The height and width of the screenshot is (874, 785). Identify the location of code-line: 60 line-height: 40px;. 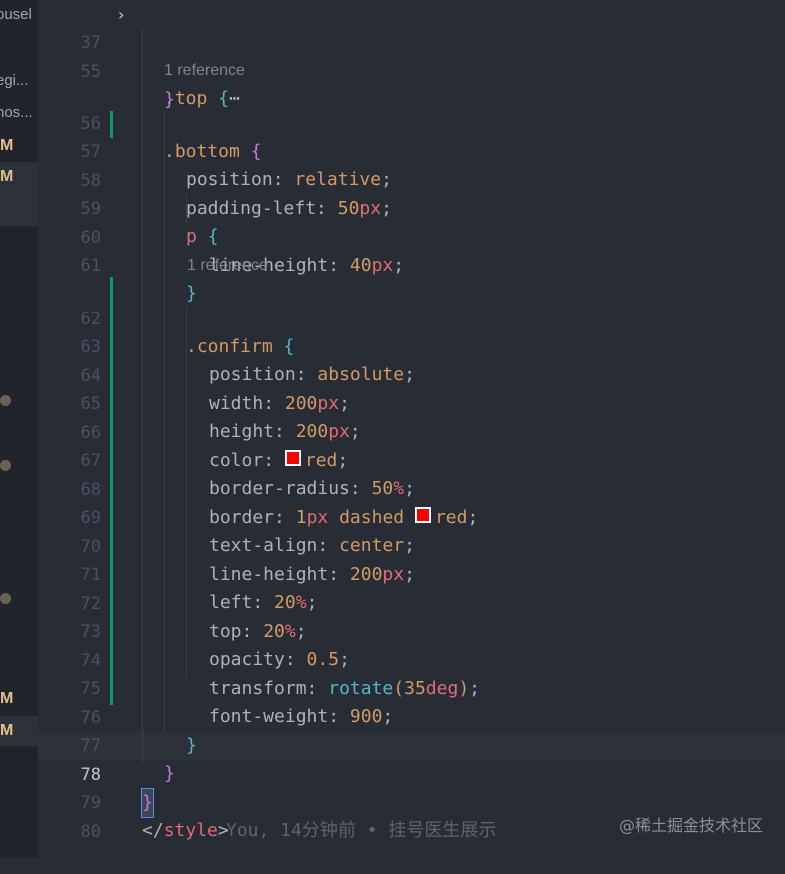
(411, 236).